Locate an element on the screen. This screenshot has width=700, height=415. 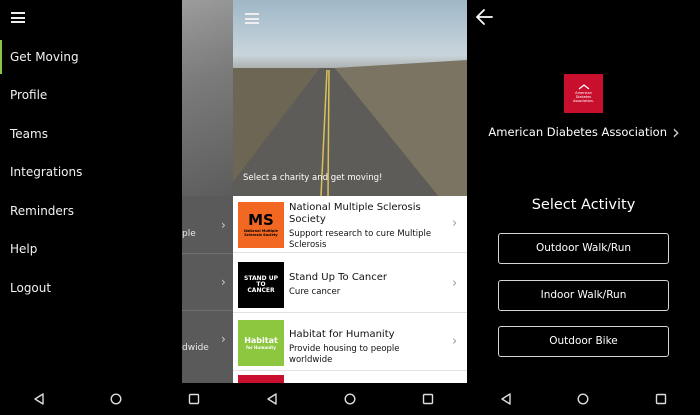
drawer-backdrop: ple › › dwide › is located at coordinates (207, 191).